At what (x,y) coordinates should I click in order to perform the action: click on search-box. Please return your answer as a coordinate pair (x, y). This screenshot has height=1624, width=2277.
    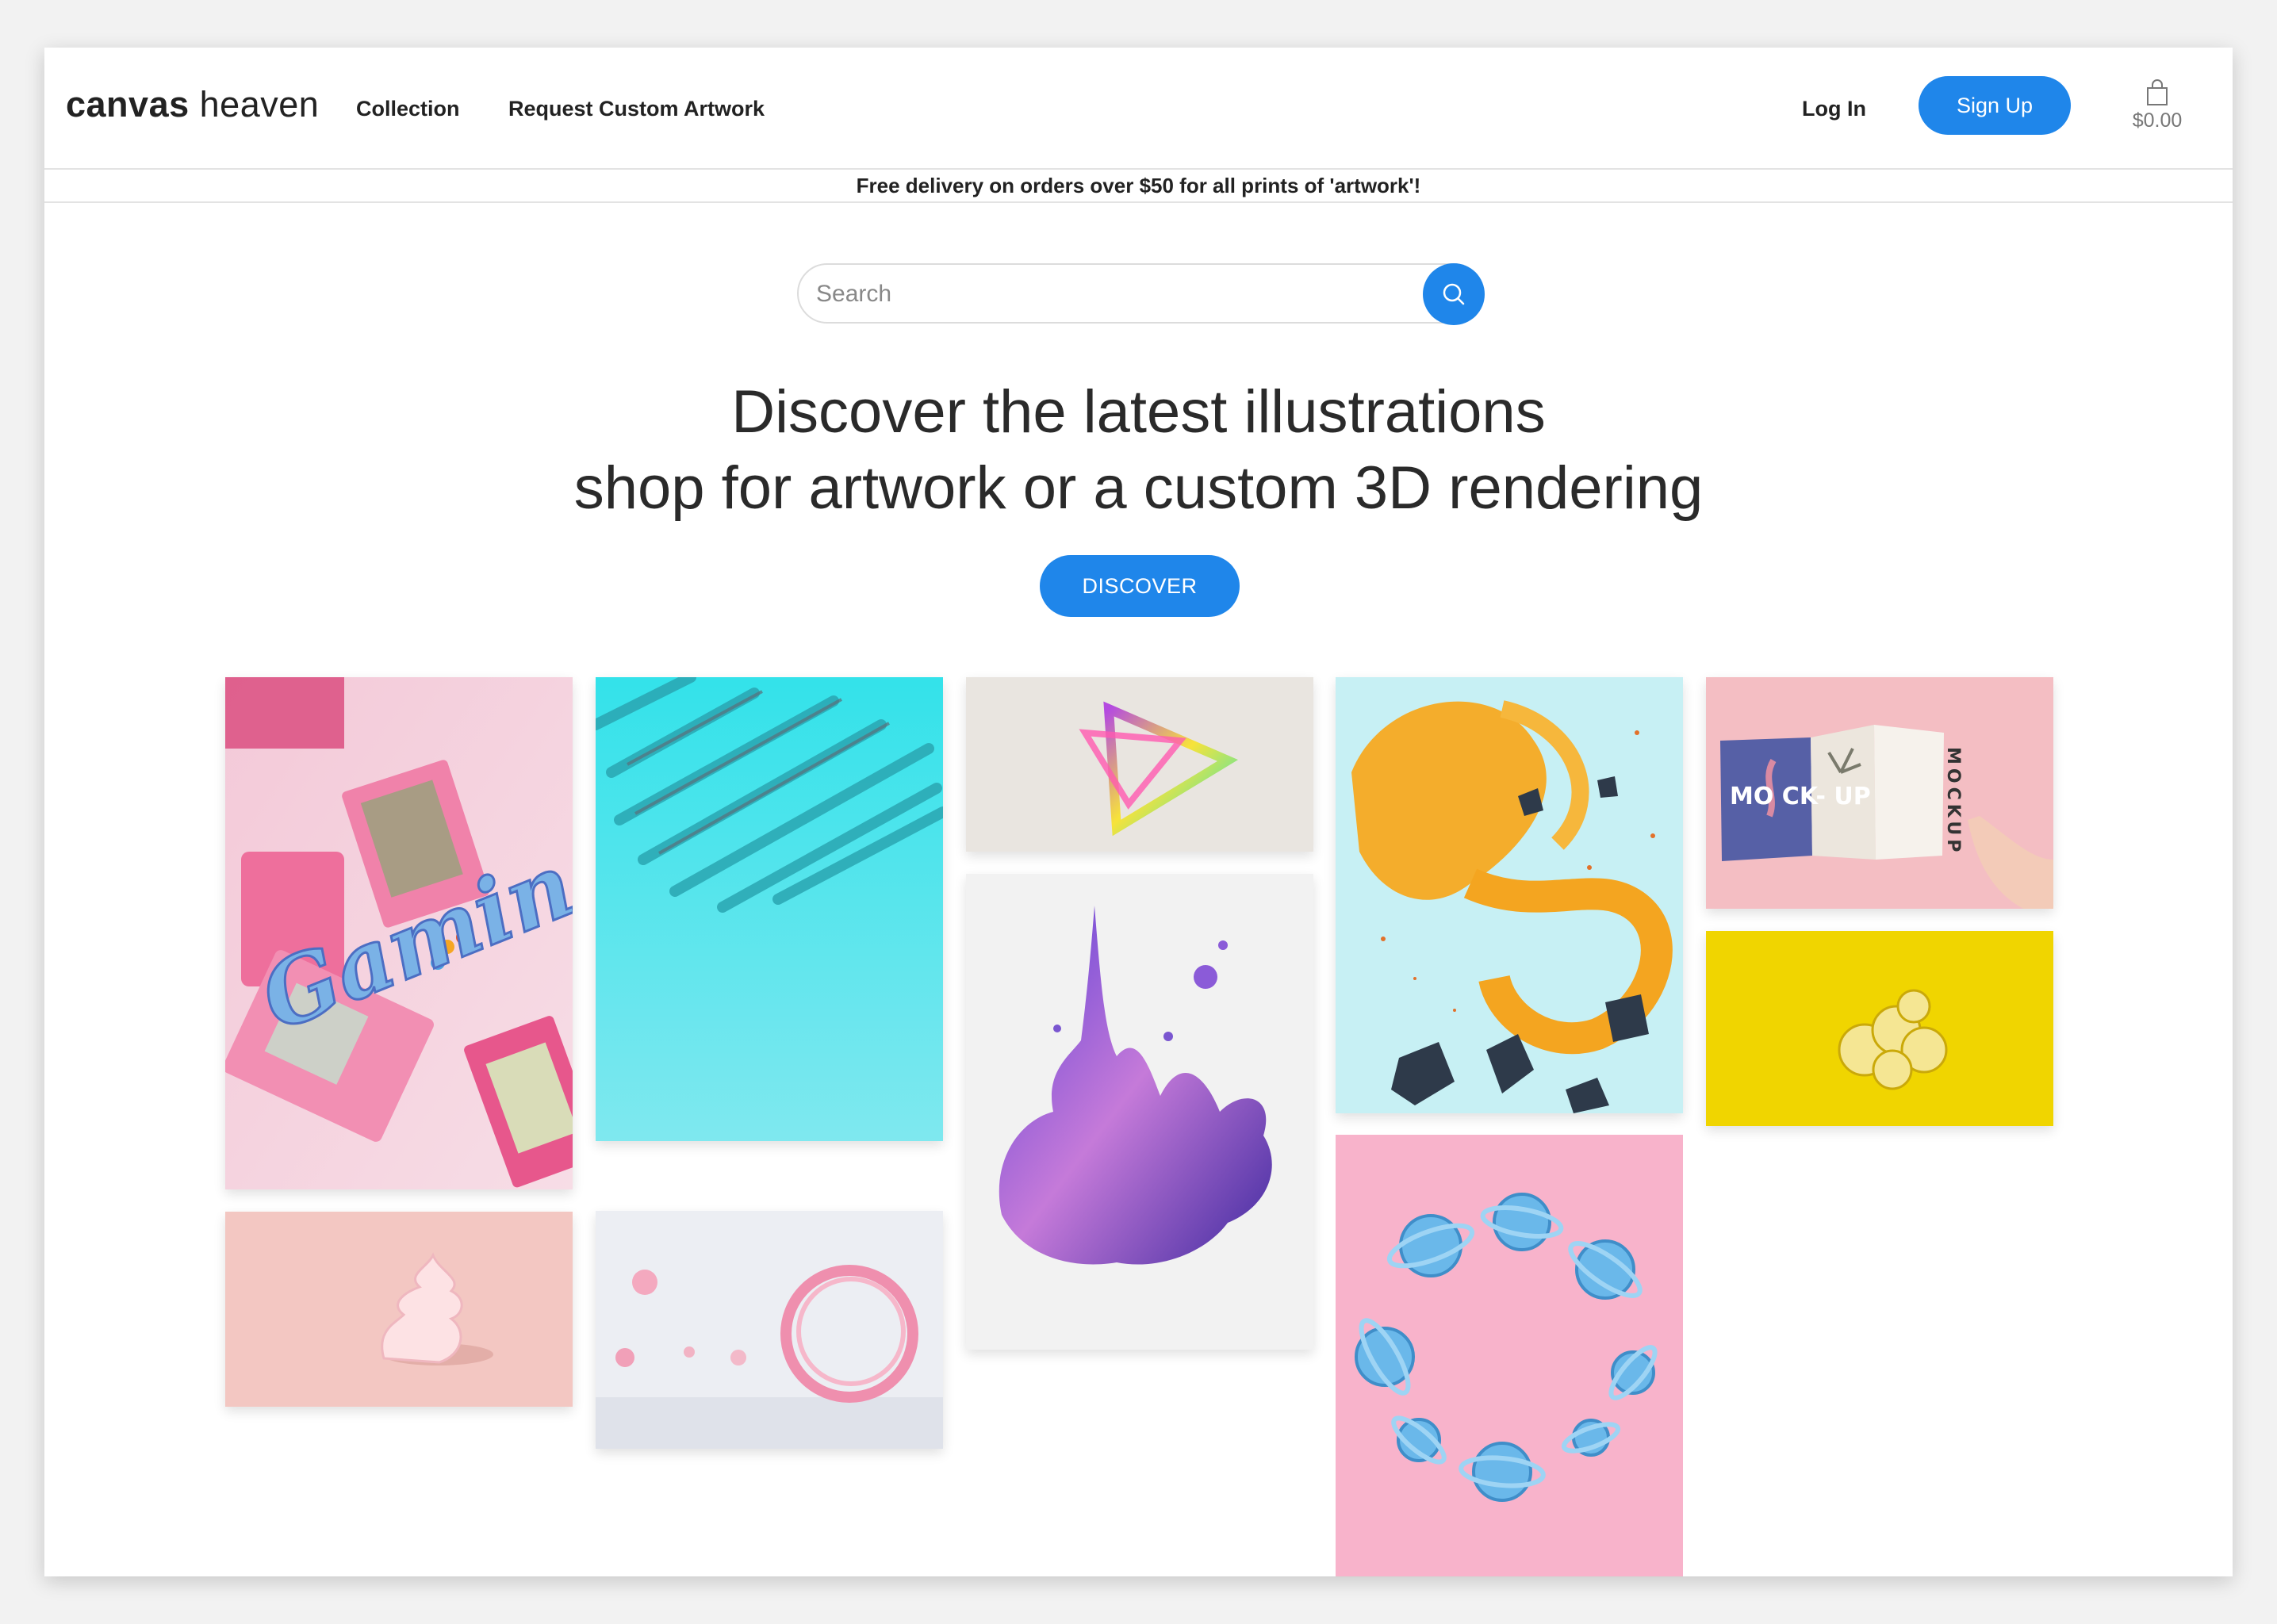
    Looking at the image, I should click on (1140, 293).